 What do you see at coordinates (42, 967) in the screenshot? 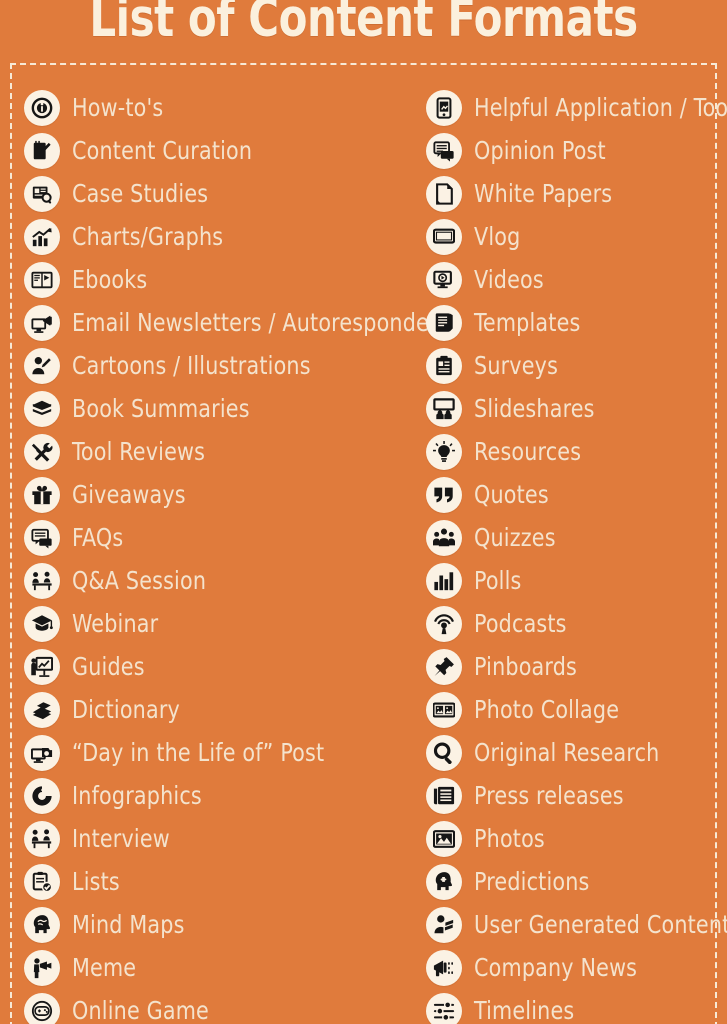
I see `person-camera-icon` at bounding box center [42, 967].